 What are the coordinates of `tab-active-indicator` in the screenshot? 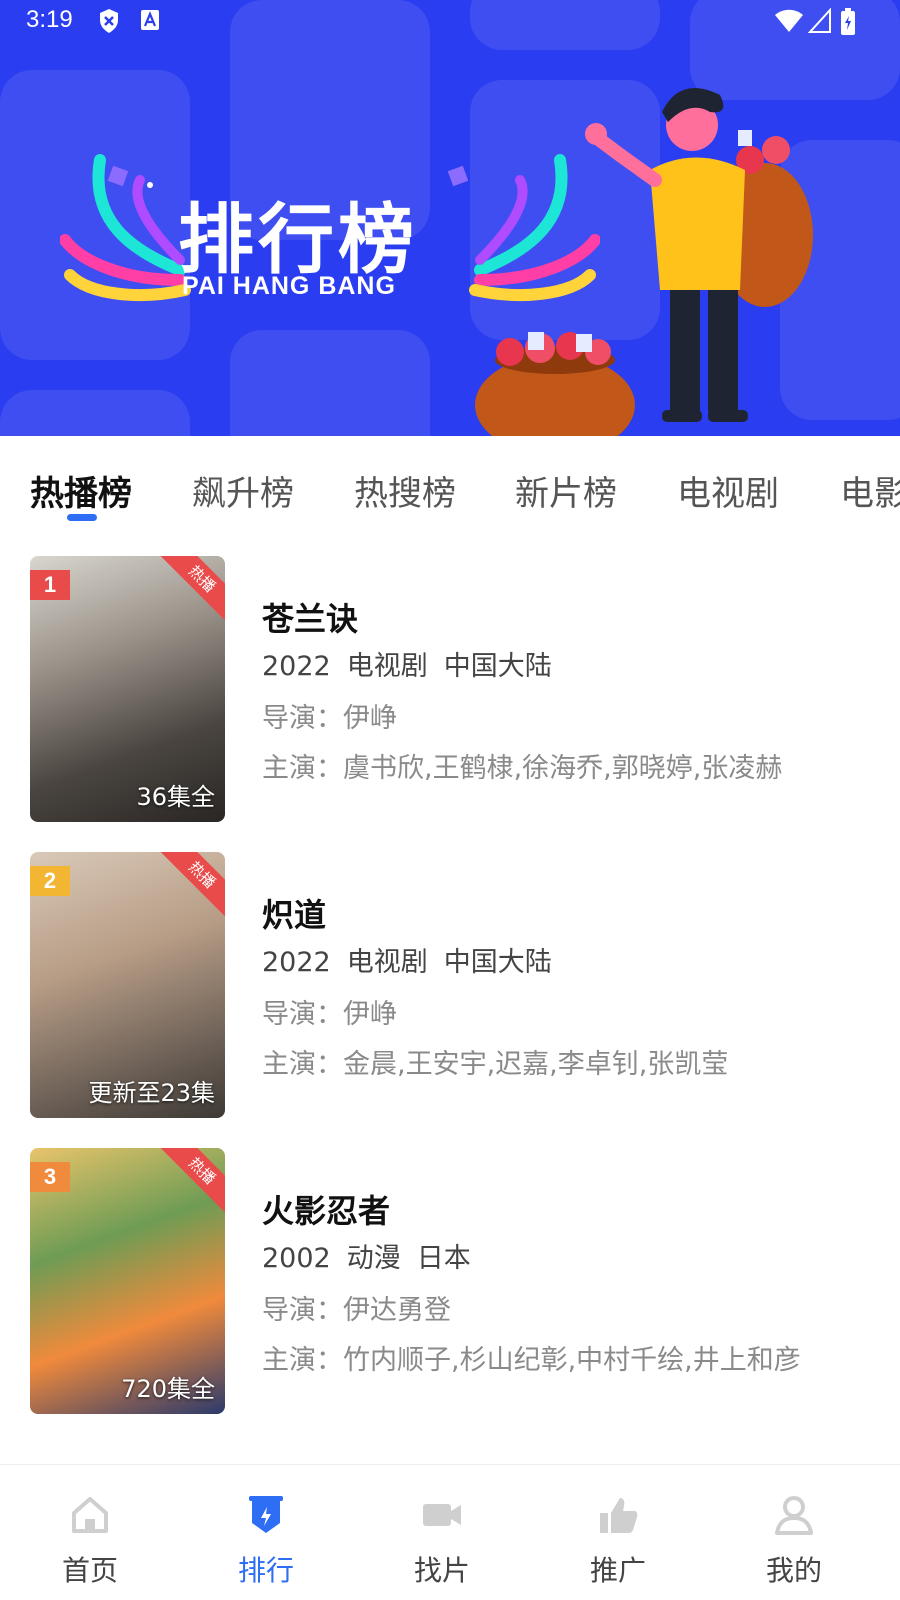 It's located at (82, 517).